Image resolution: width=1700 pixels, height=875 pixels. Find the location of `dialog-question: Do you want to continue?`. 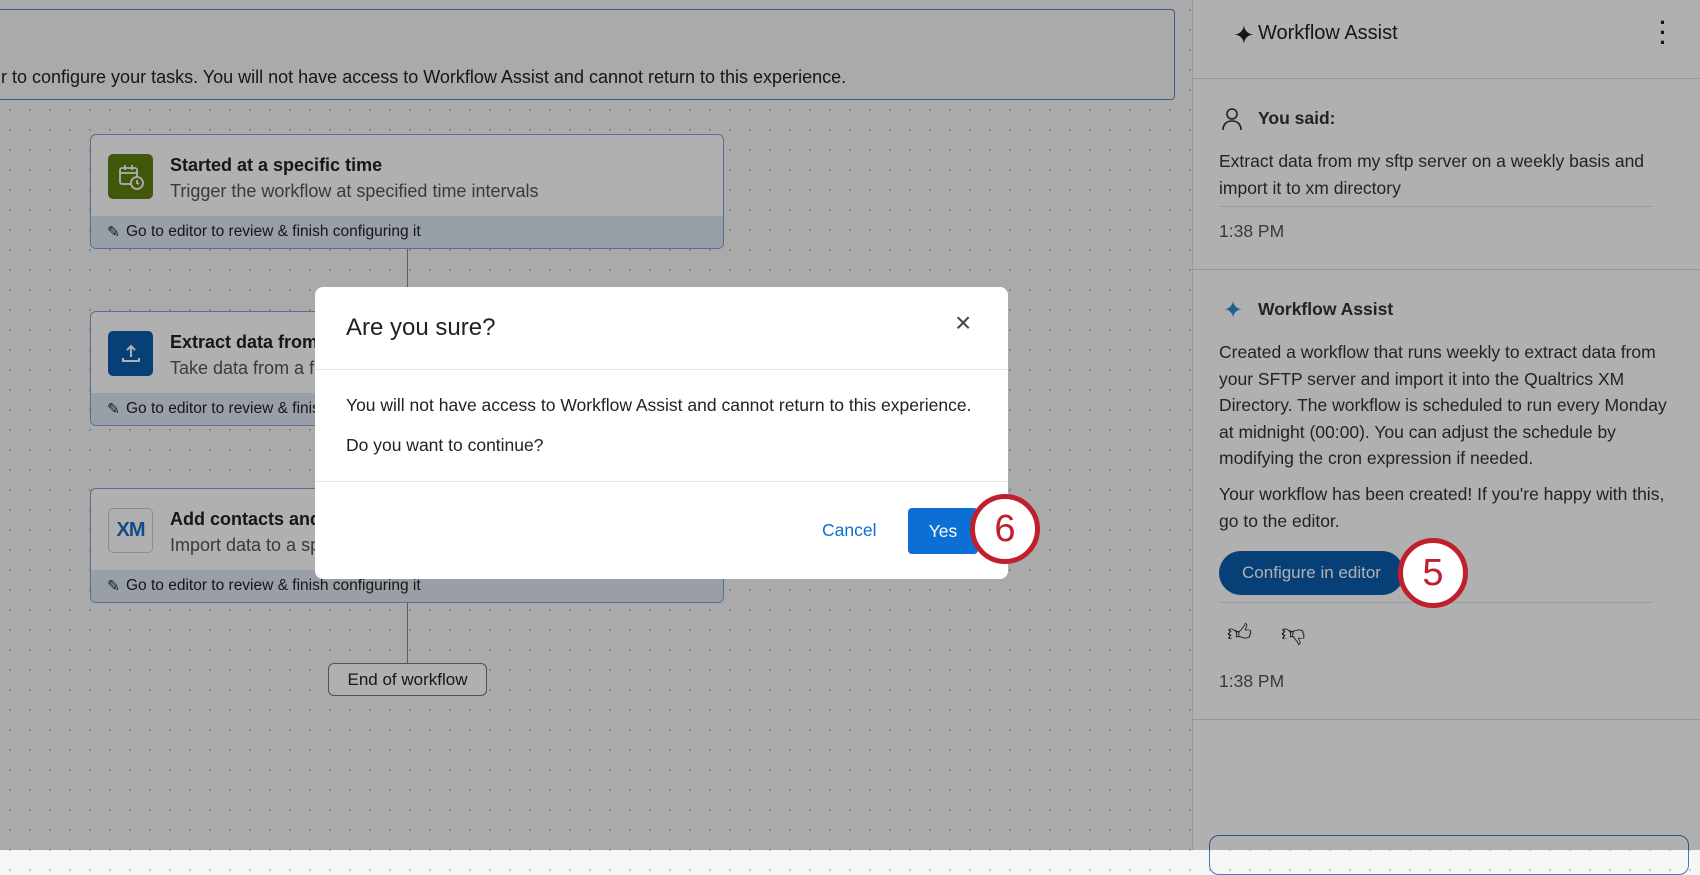

dialog-question: Do you want to continue? is located at coordinates (445, 445).